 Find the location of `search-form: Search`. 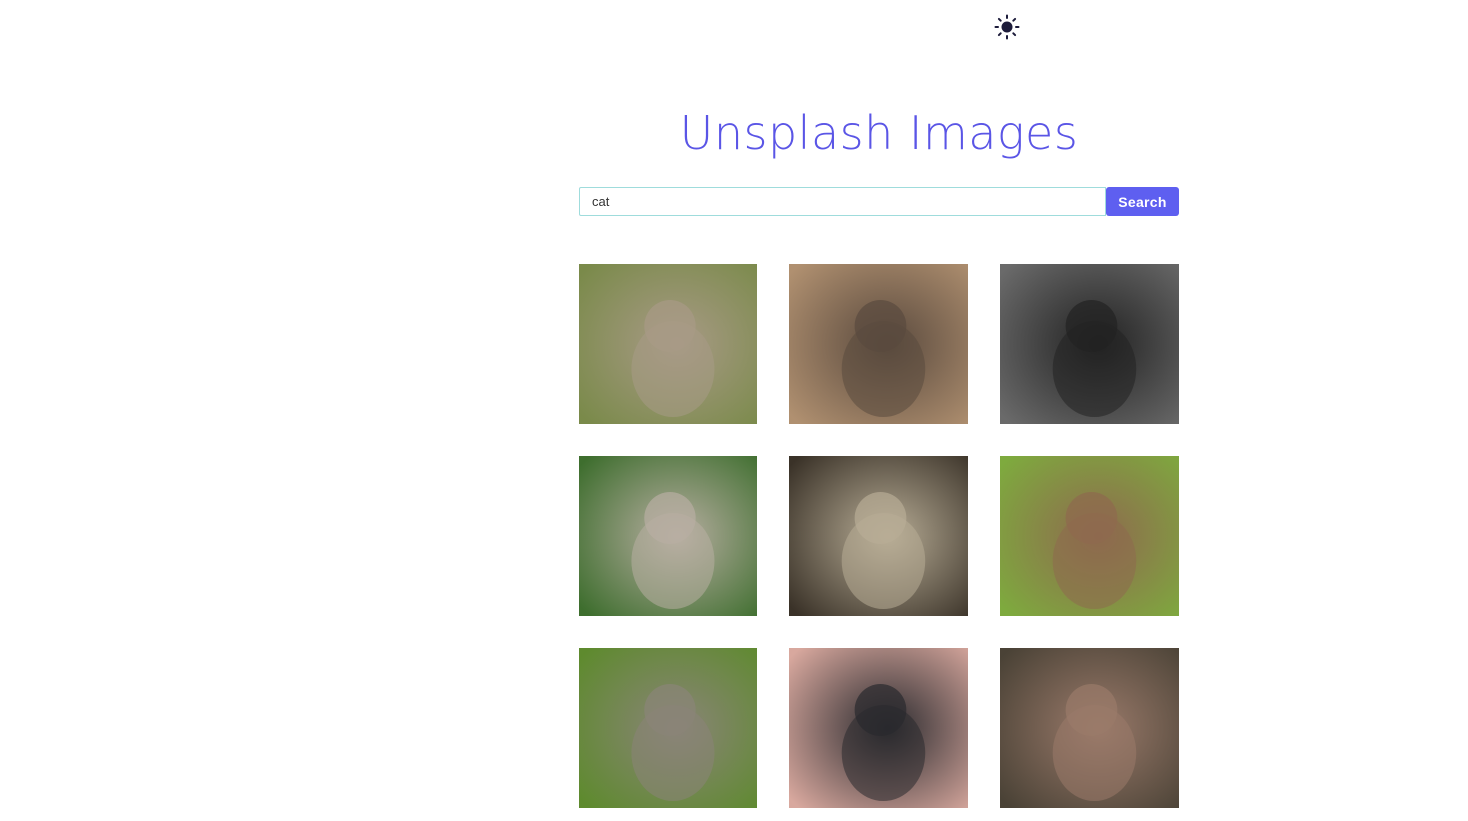

search-form: Search is located at coordinates (879, 201).